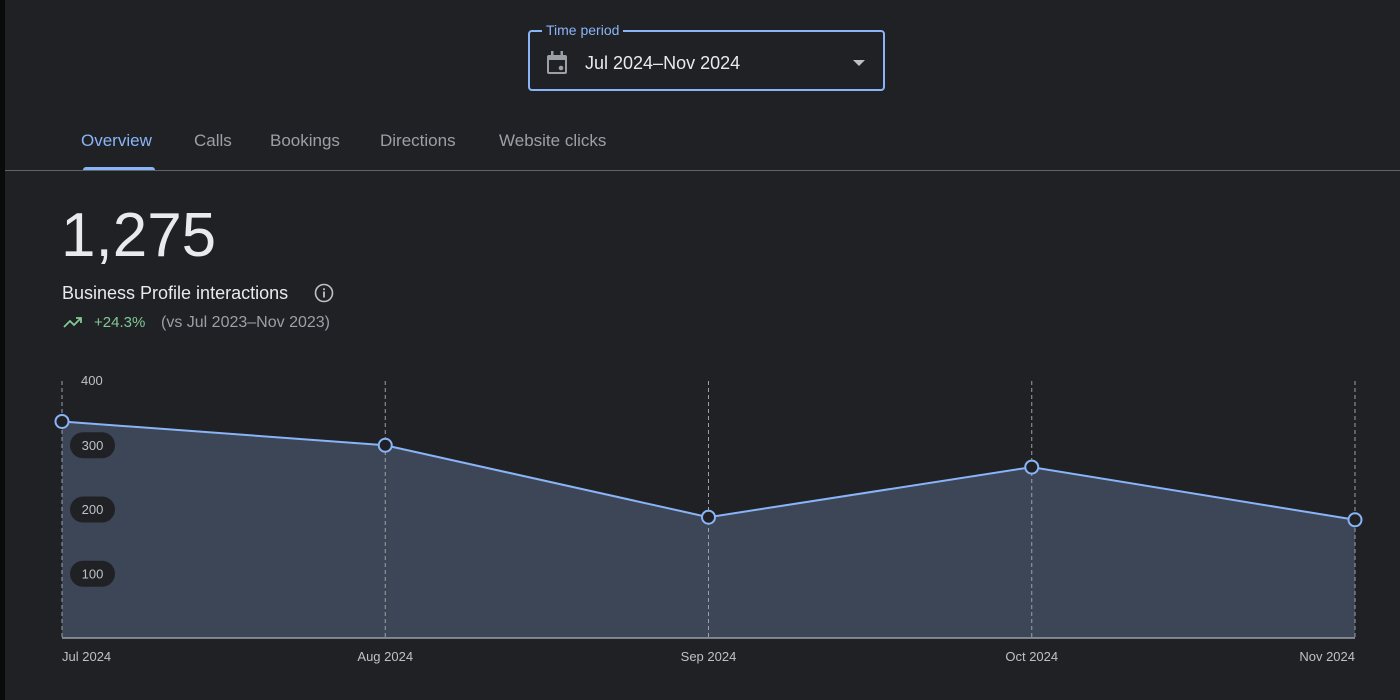  I want to click on x-tick-label: Jul 2024, so click(86, 656).